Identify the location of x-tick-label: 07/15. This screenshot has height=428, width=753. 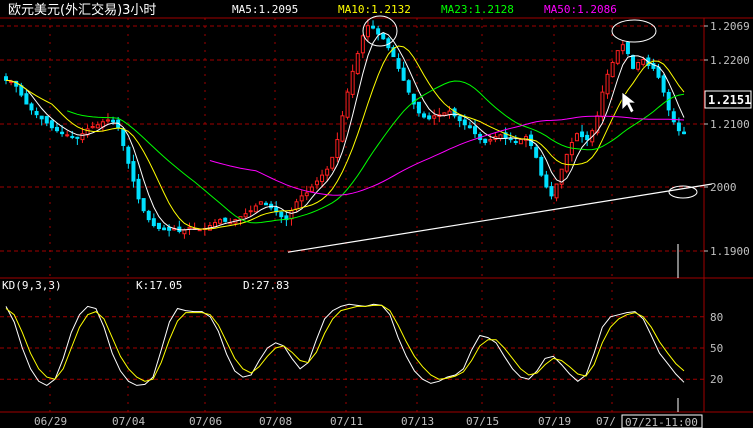
(482, 421).